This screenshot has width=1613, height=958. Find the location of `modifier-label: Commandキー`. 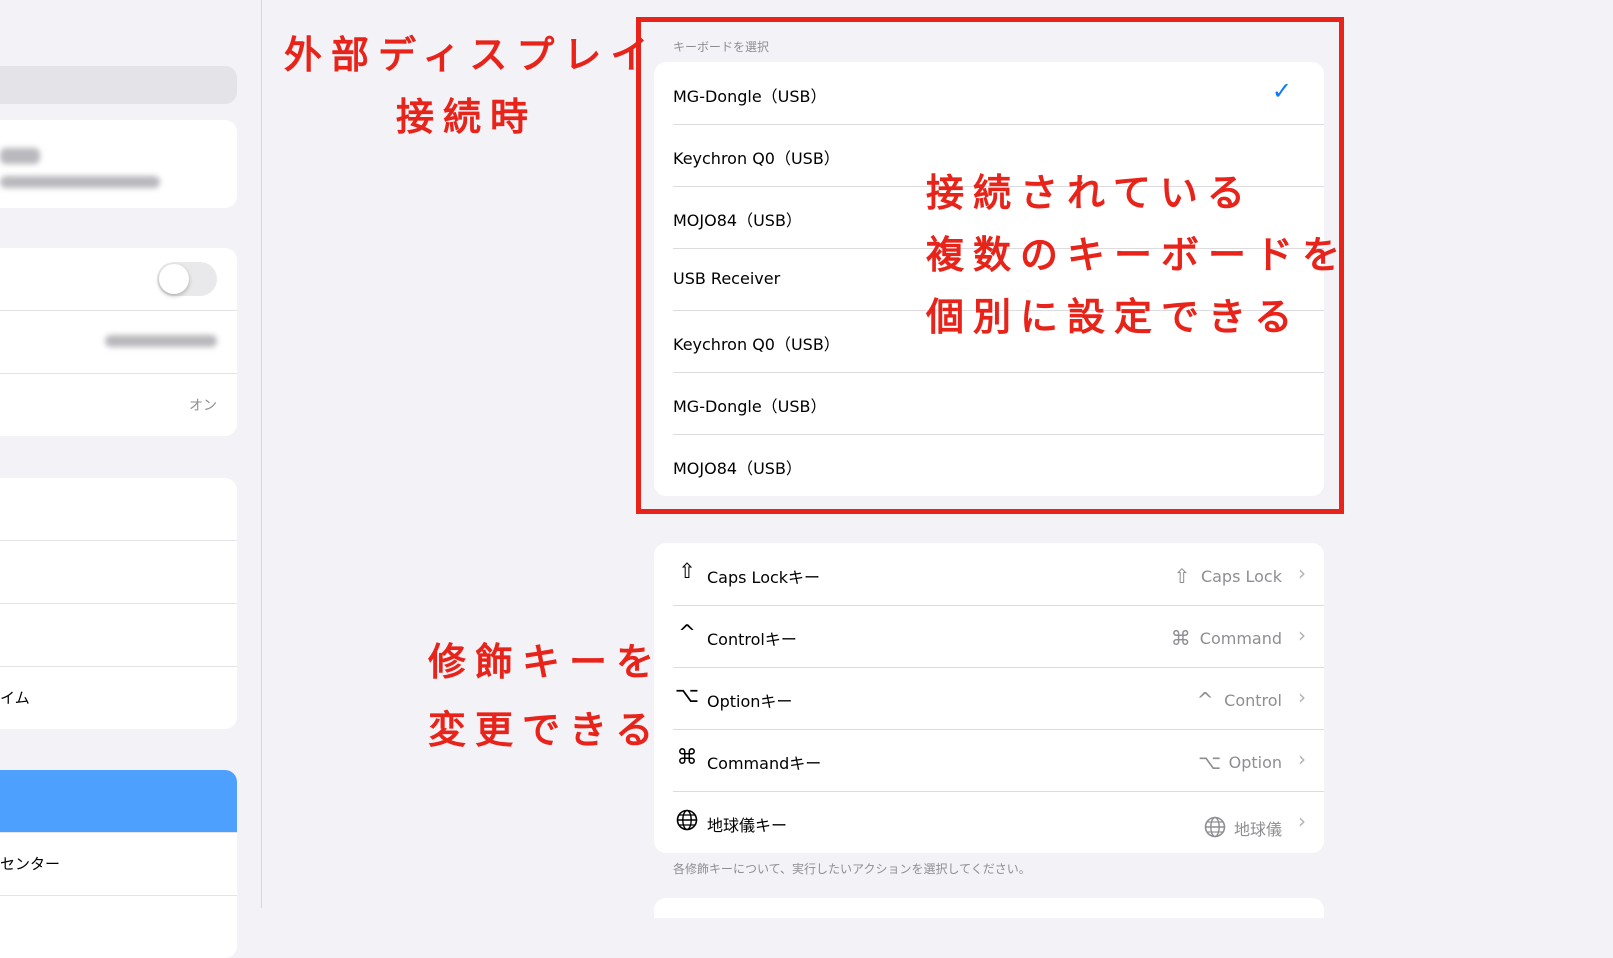

modifier-label: Commandキー is located at coordinates (764, 763).